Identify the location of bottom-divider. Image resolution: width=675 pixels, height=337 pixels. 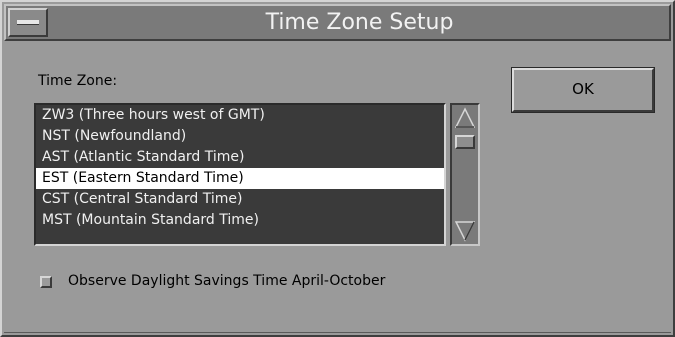
(337, 332).